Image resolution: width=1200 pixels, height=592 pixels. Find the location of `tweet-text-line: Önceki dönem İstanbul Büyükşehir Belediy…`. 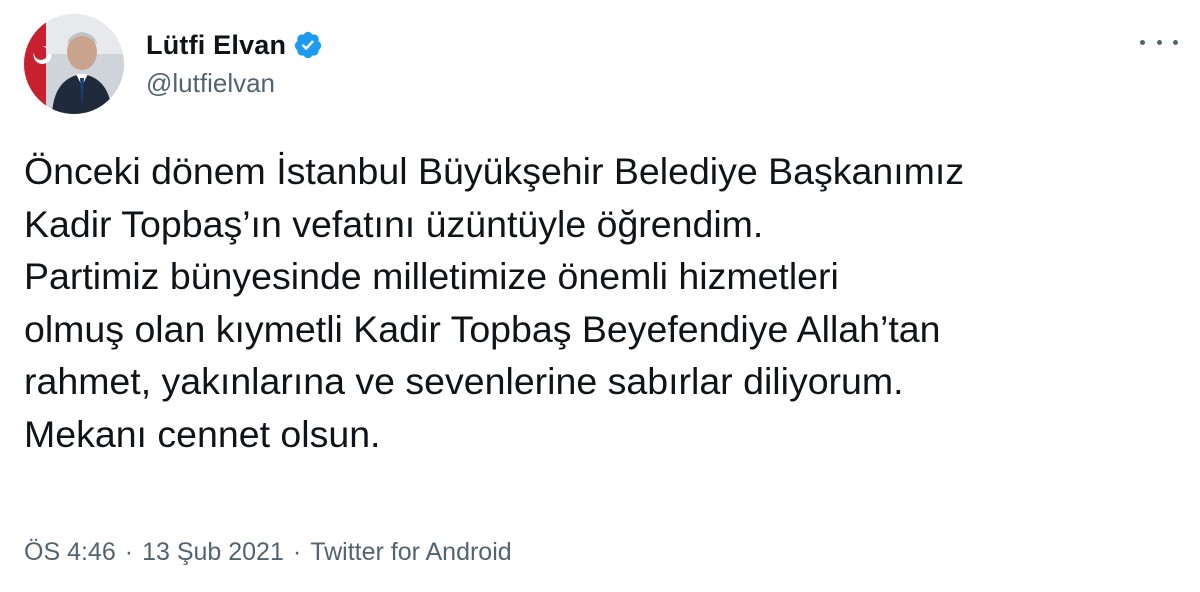

tweet-text-line: Önceki dönem İstanbul Büyükşehir Belediy… is located at coordinates (494, 171).